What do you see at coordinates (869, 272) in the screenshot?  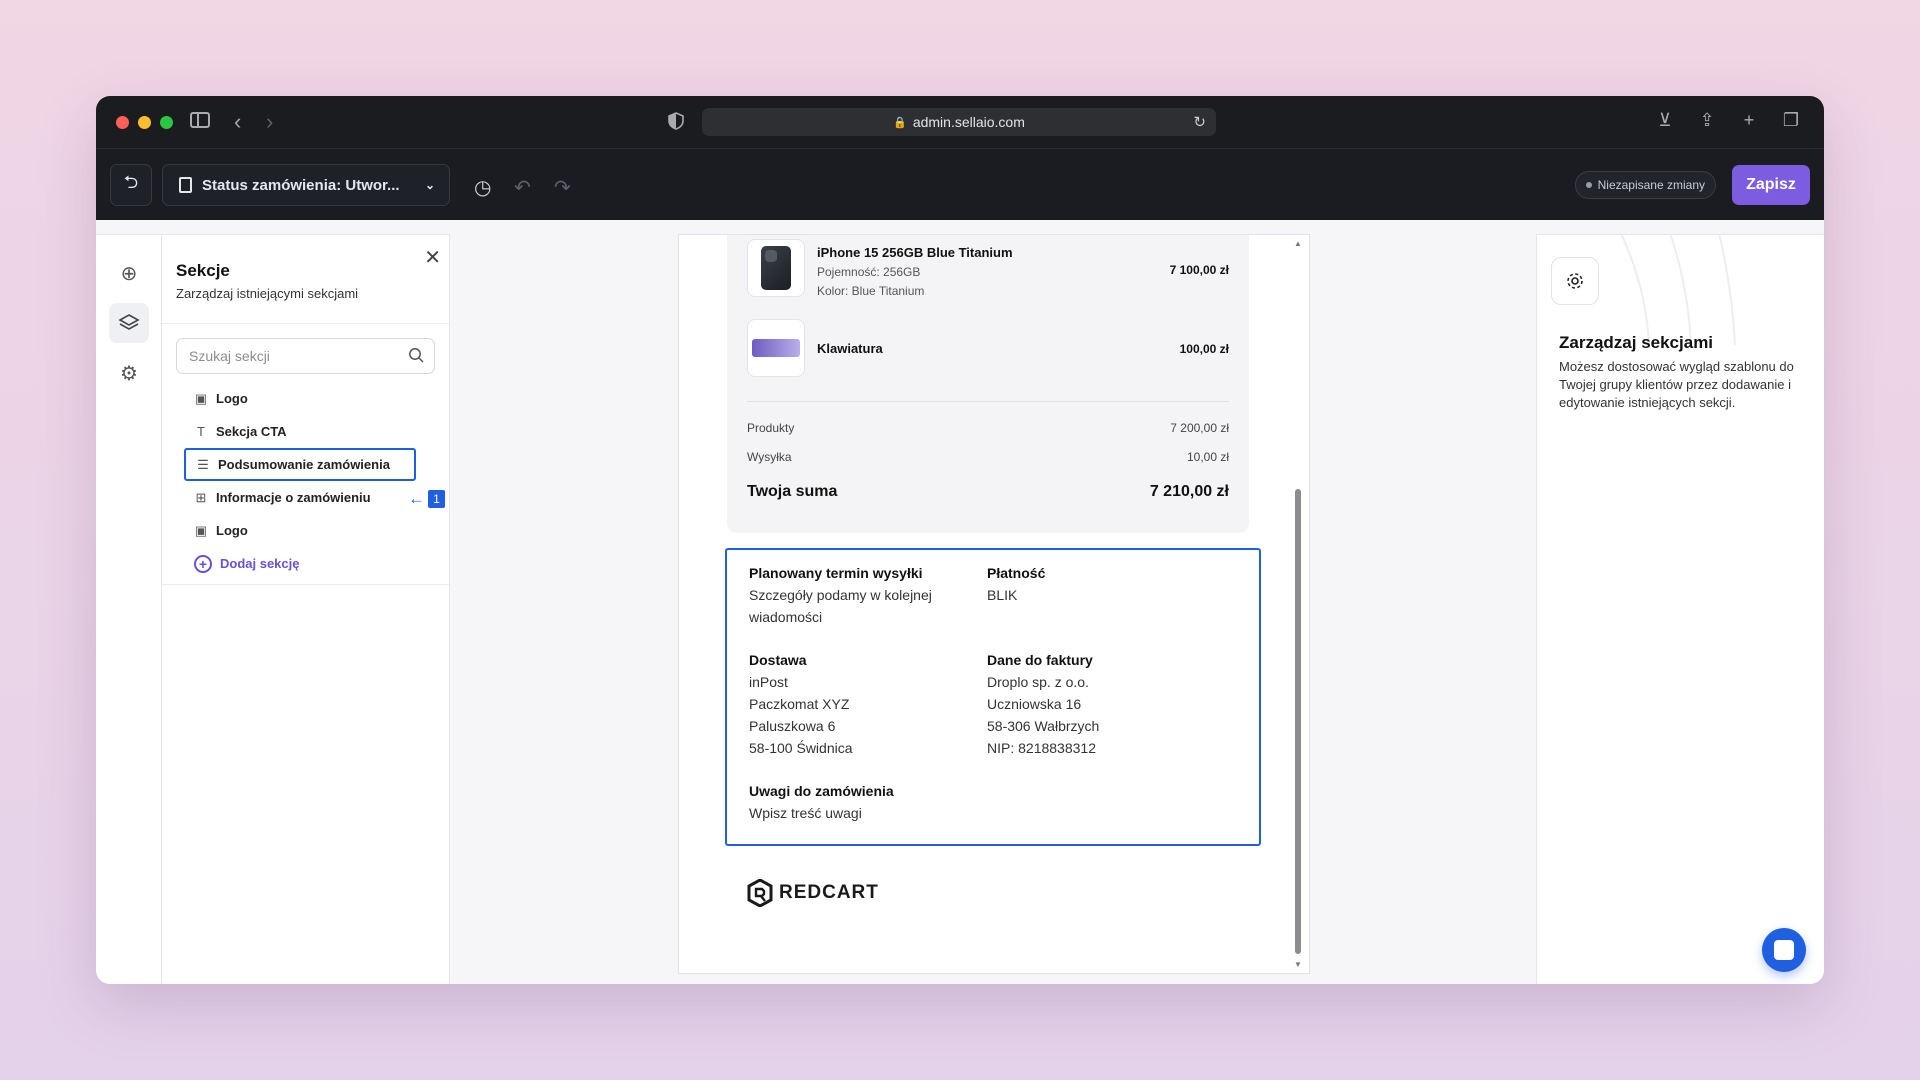 I see `product-attribute: Pojemność: 256GB` at bounding box center [869, 272].